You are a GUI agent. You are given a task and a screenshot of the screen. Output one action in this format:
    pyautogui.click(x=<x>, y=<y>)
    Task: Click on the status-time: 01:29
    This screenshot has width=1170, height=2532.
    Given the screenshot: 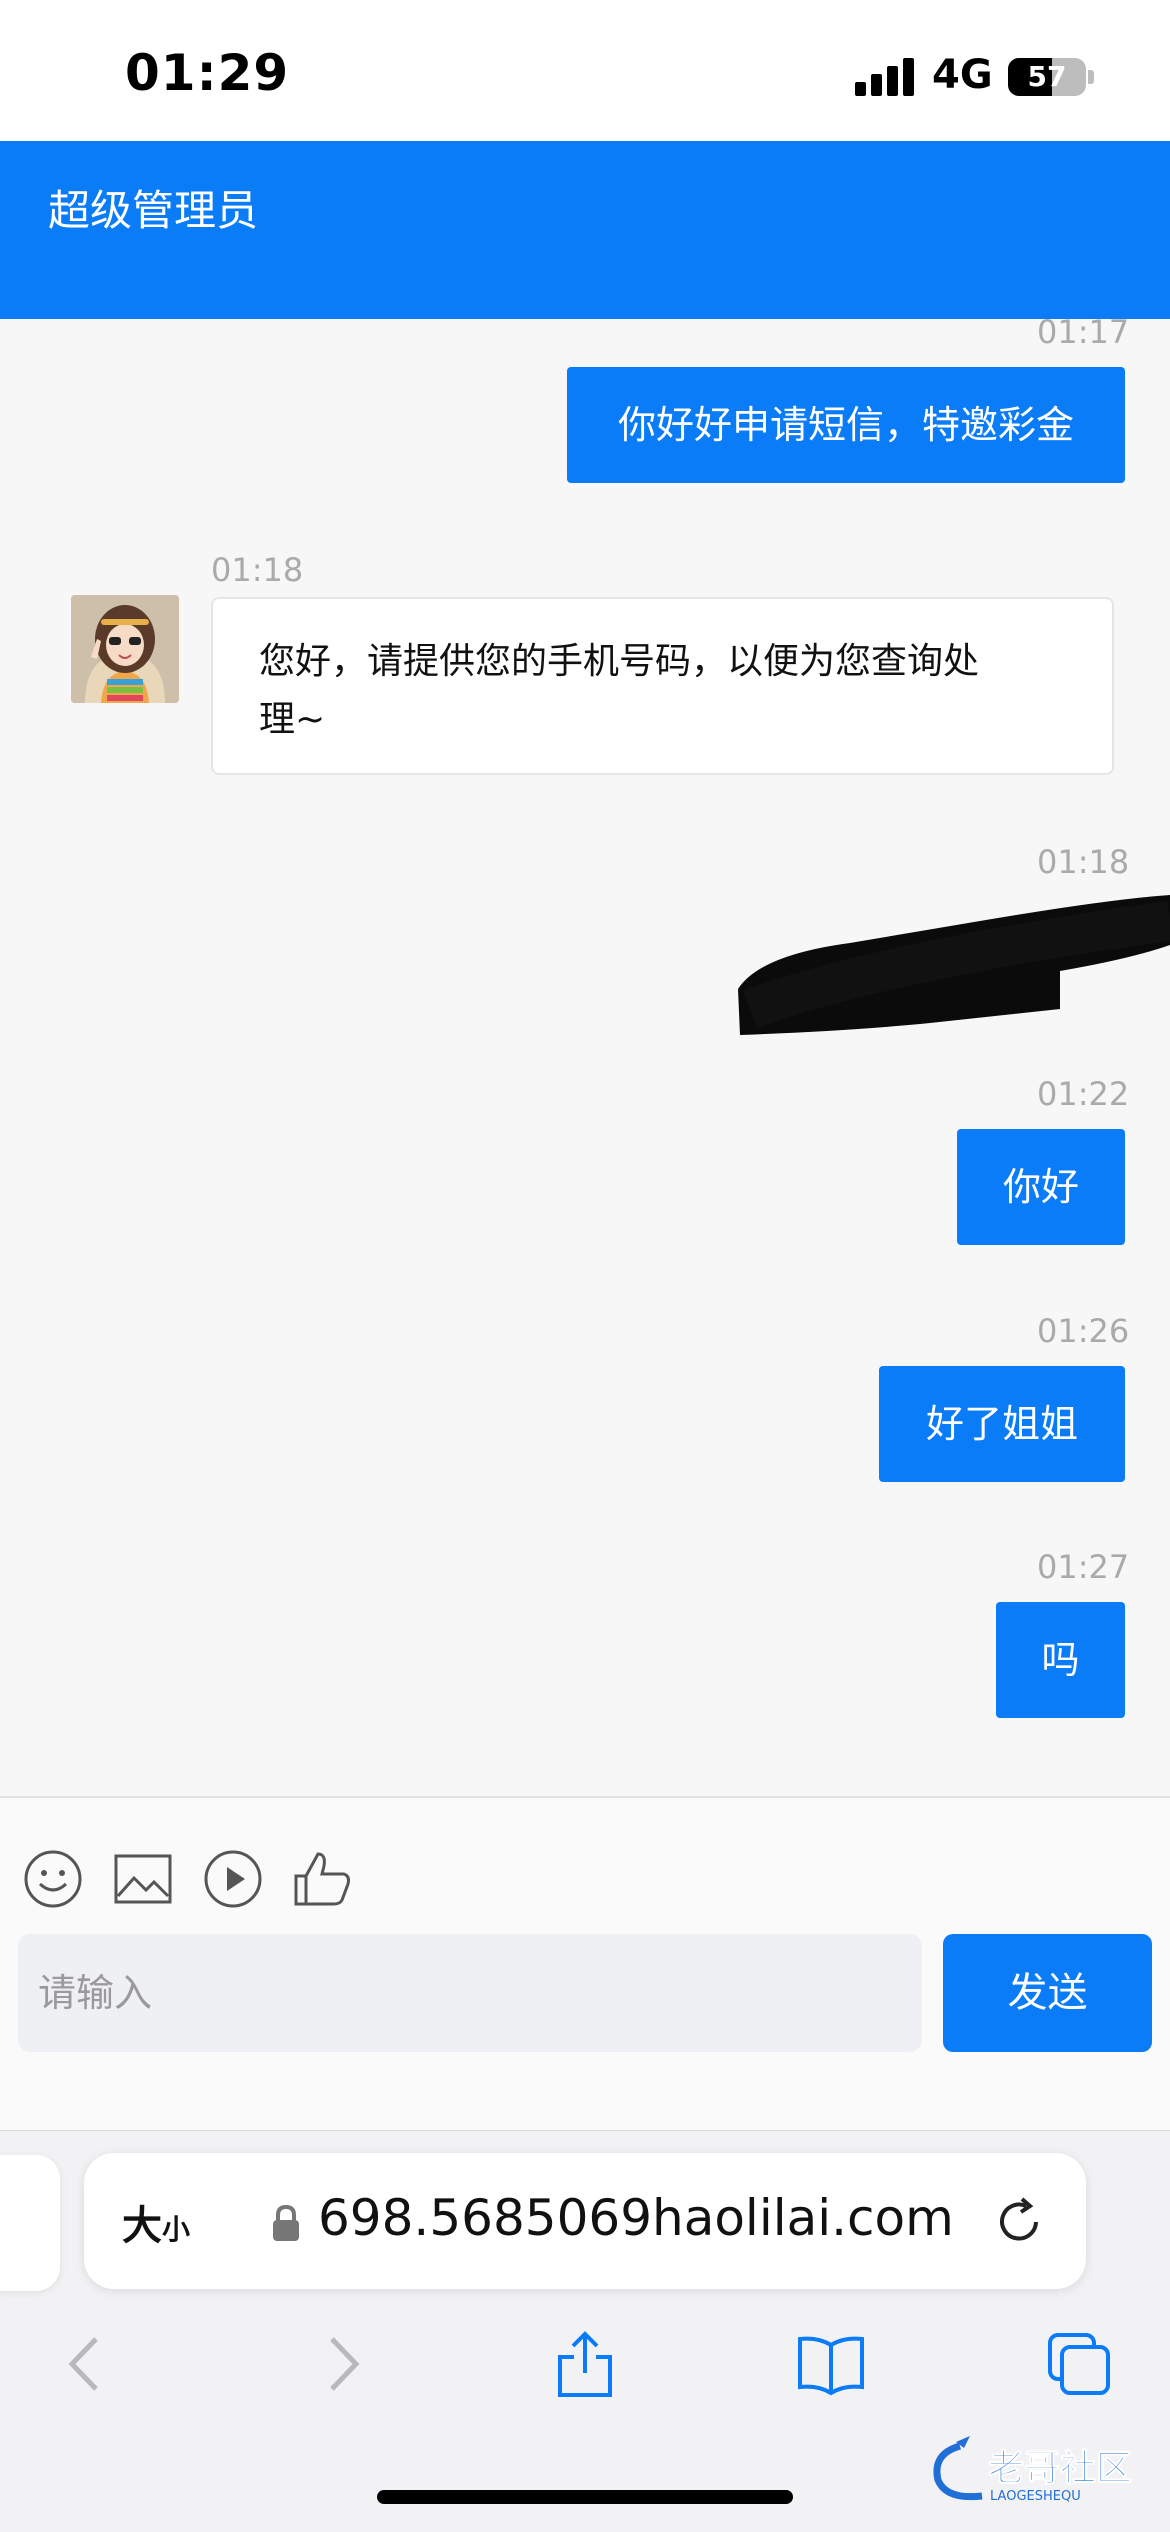 What is the action you would take?
    pyautogui.click(x=207, y=73)
    